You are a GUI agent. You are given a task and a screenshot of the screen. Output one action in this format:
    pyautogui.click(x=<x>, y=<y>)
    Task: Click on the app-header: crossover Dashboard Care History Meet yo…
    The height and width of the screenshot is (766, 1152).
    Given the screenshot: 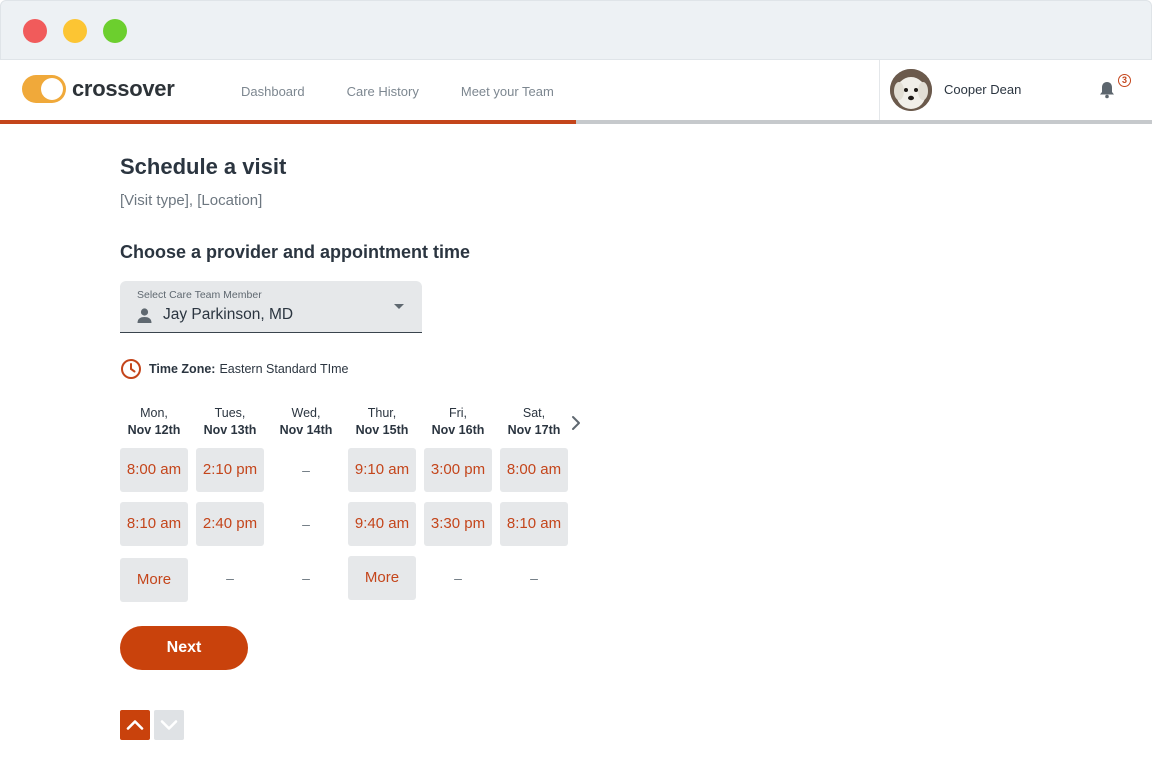 What is the action you would take?
    pyautogui.click(x=576, y=92)
    